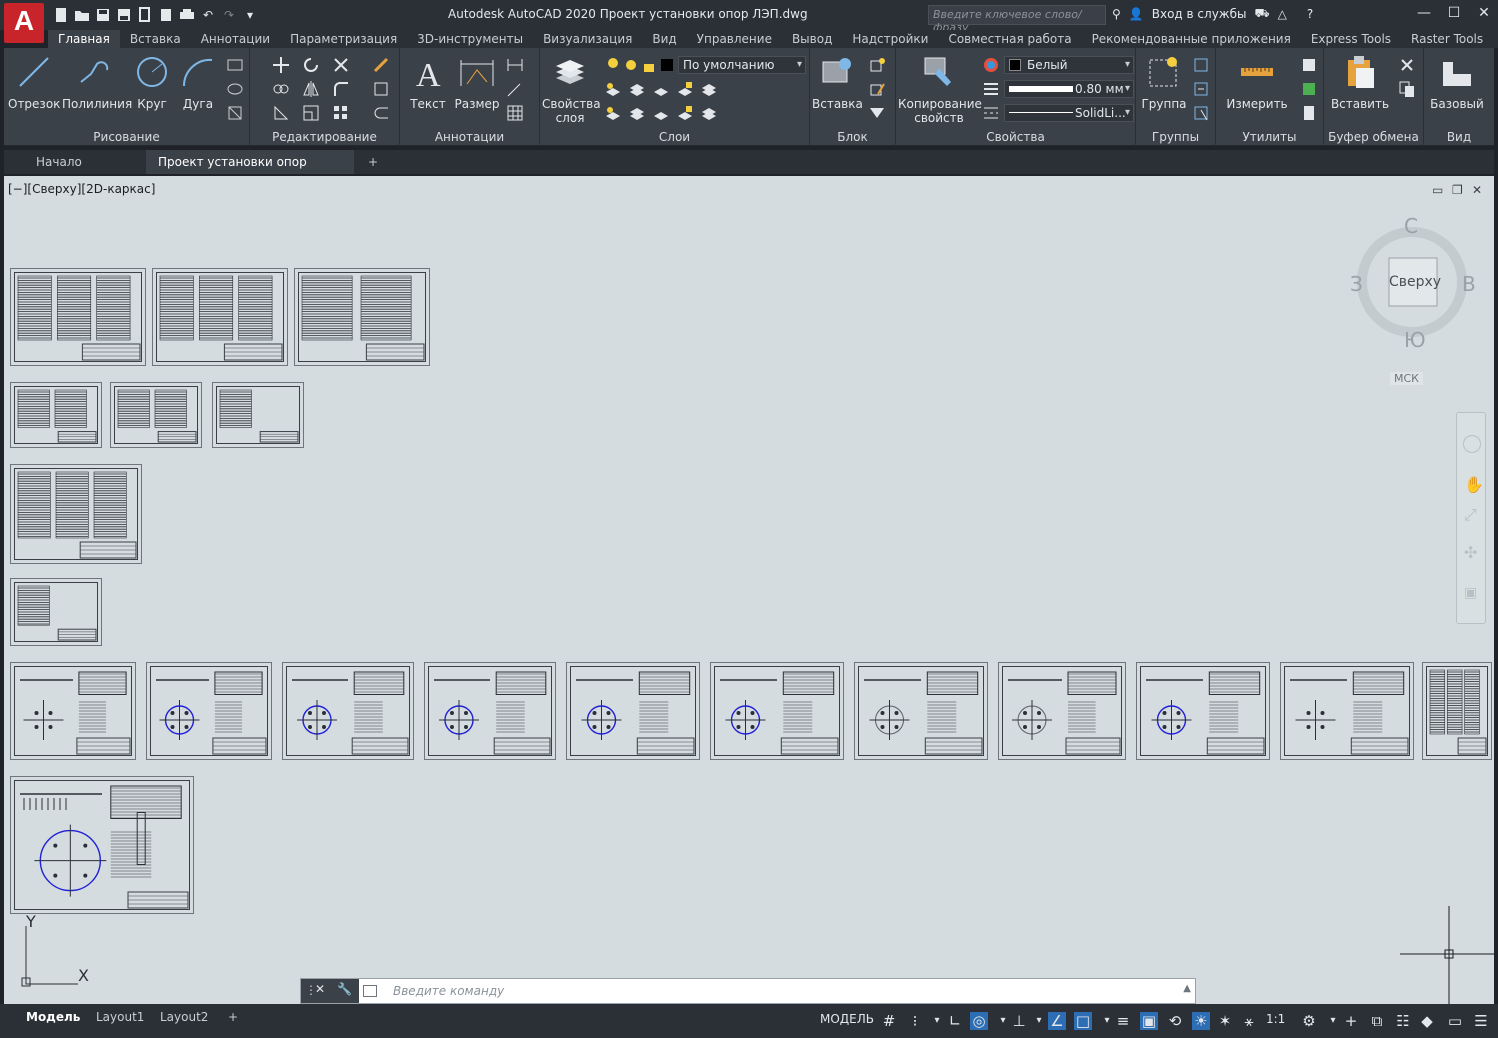 This screenshot has width=1498, height=1038. Describe the element at coordinates (674, 137) in the screenshot. I see `panel-title-layers: Слои` at that location.